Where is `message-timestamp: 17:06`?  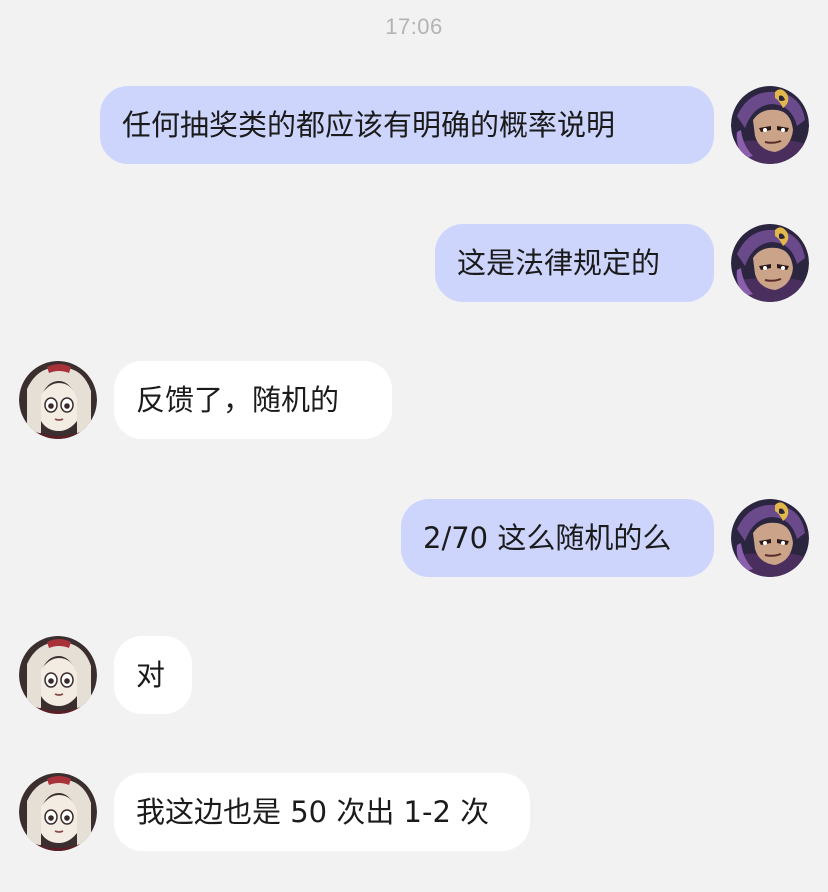 message-timestamp: 17:06 is located at coordinates (414, 26).